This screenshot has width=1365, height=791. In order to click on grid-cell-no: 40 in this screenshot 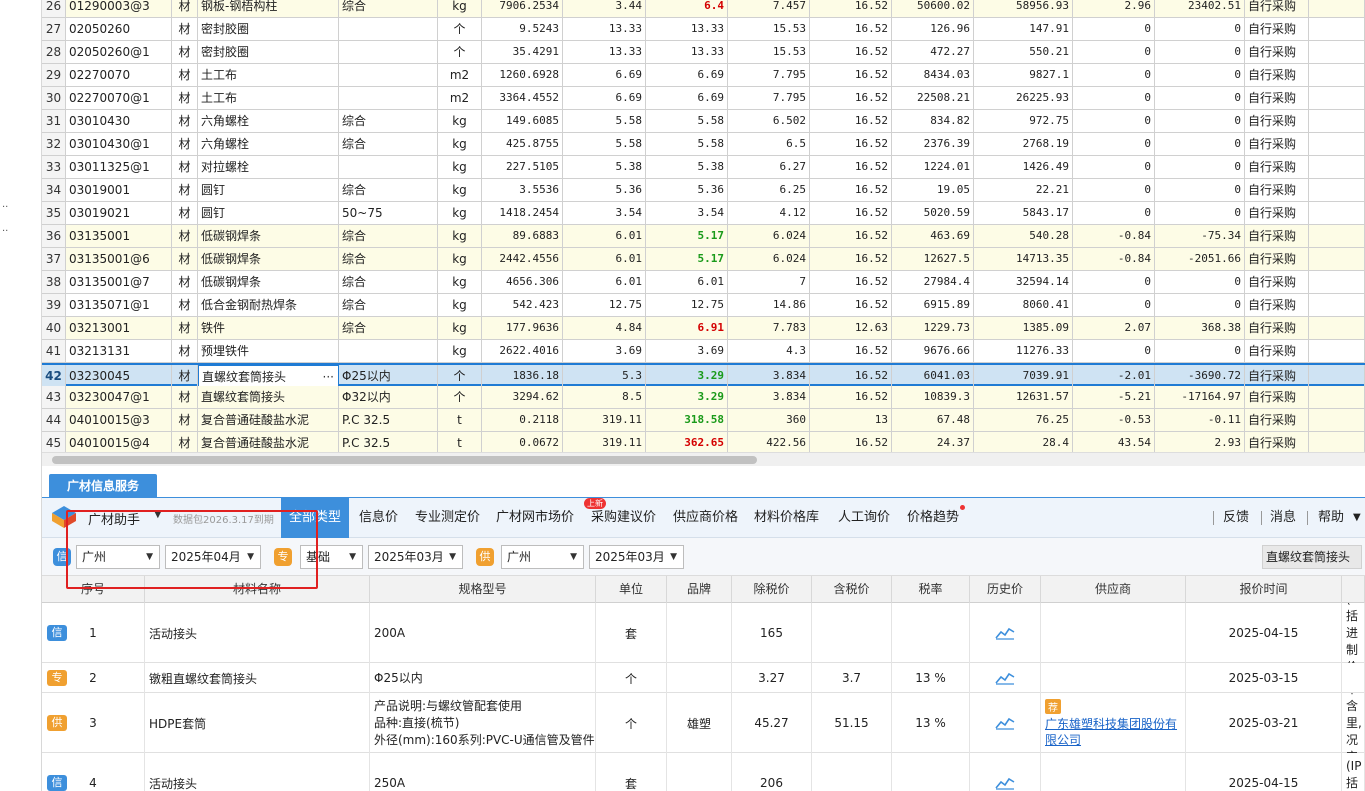, I will do `click(54, 328)`.